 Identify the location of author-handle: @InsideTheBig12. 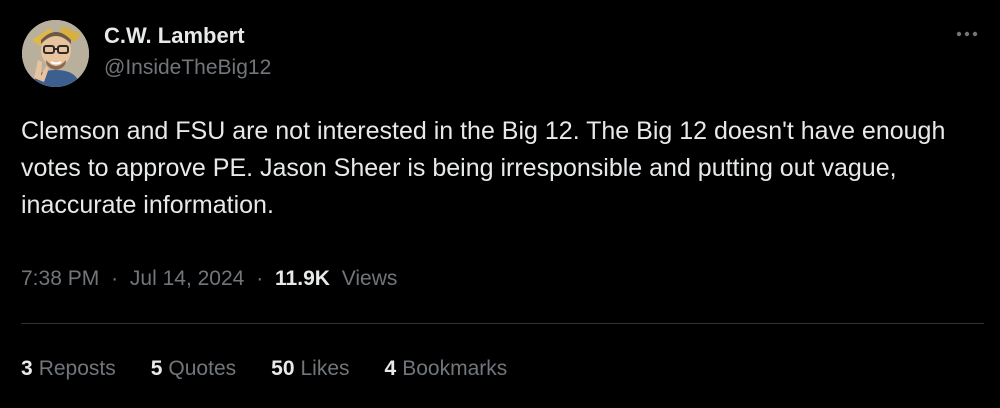
(187, 68).